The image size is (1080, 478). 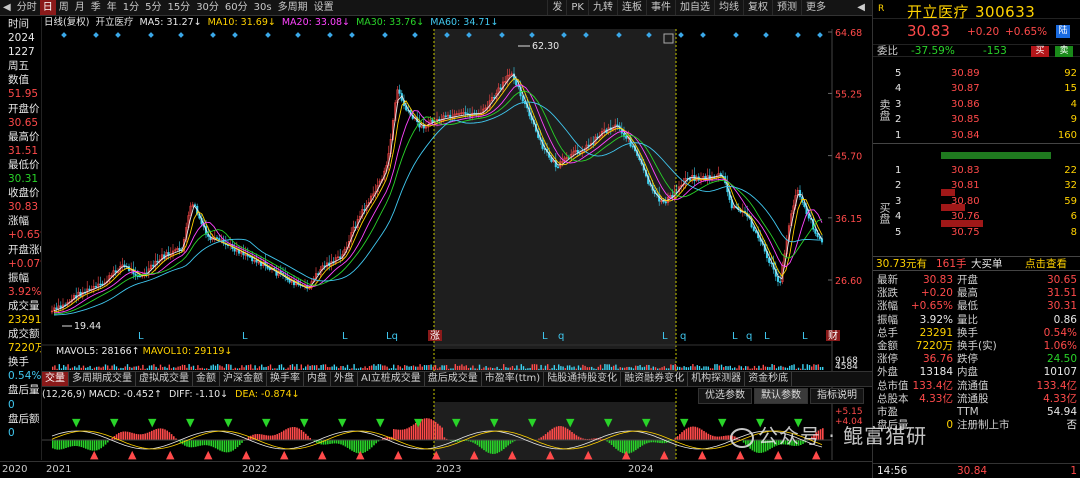 I want to click on period-11: 30s, so click(x=263, y=7).